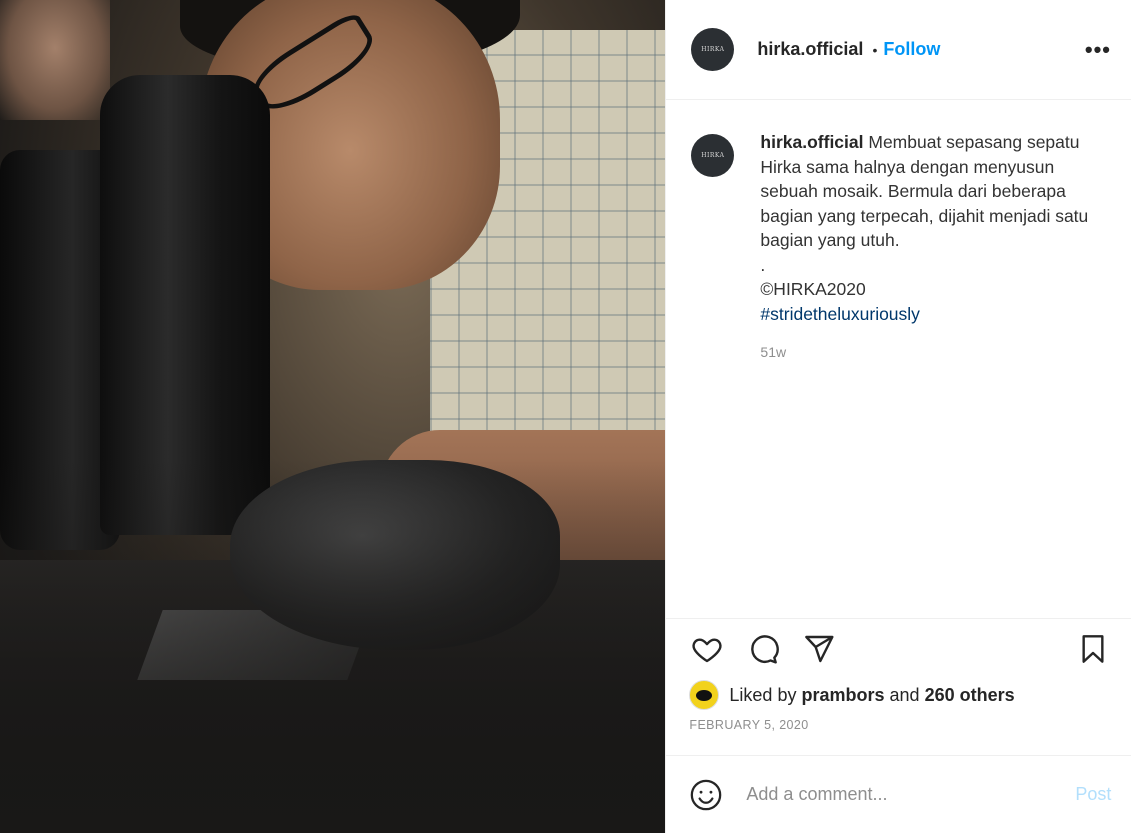 The width and height of the screenshot is (1131, 833). What do you see at coordinates (898, 648) in the screenshot?
I see `action-bar` at bounding box center [898, 648].